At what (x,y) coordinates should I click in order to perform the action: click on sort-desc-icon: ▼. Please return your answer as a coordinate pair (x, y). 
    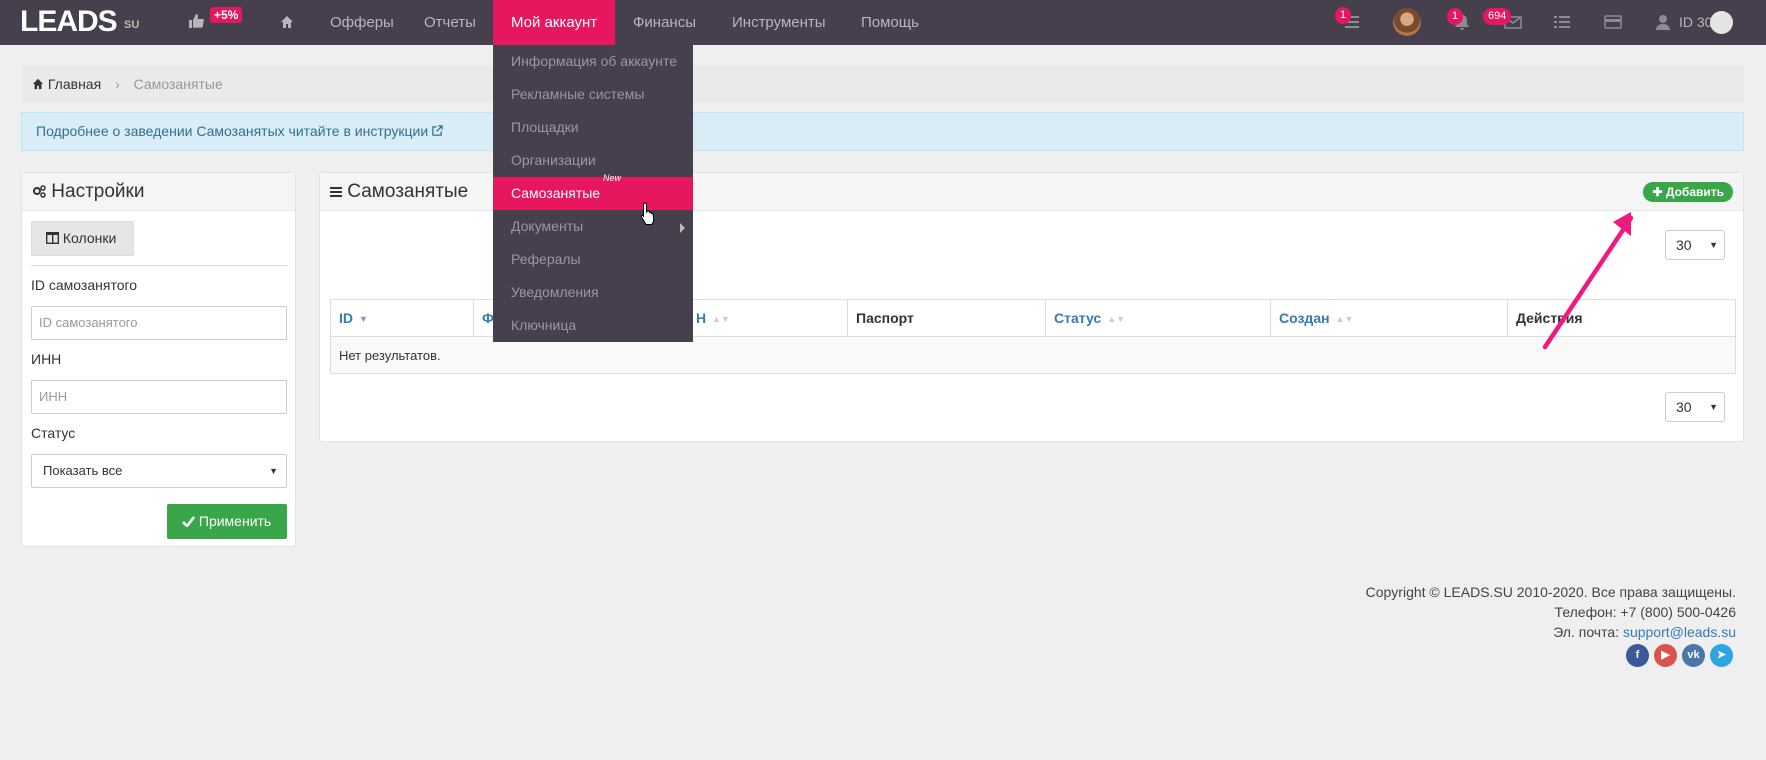
    Looking at the image, I should click on (363, 319).